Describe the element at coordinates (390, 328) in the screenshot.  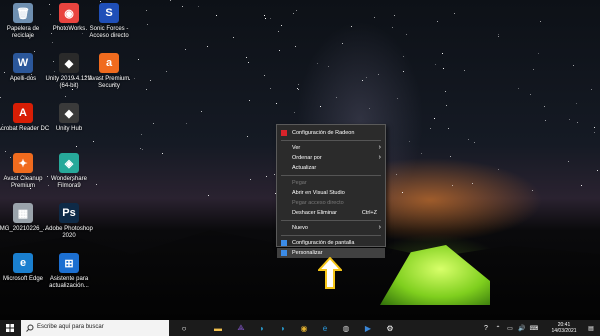
I see `settings-icon: ⚙` at that location.